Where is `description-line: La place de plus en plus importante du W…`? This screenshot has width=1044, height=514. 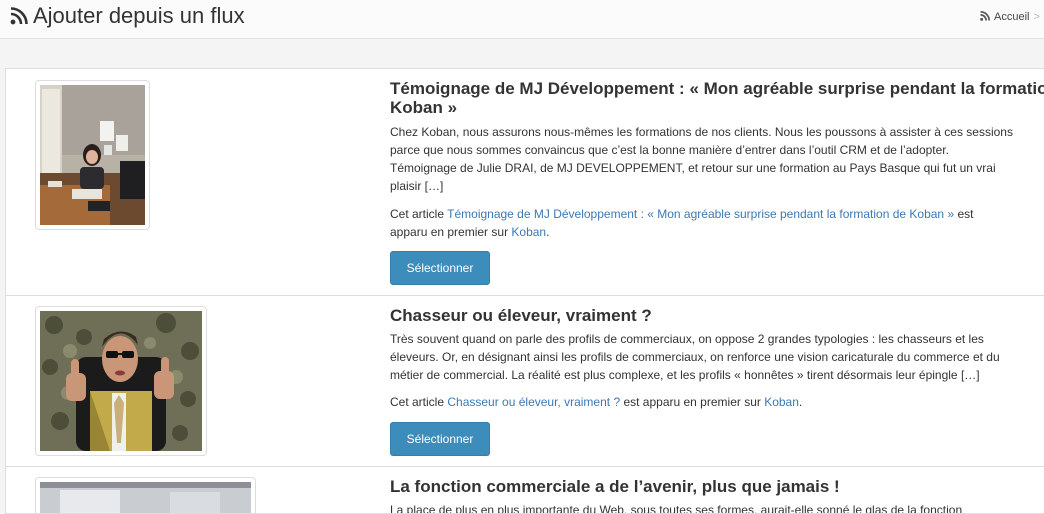
description-line: La place de plus en plus importante du W… is located at coordinates (676, 508).